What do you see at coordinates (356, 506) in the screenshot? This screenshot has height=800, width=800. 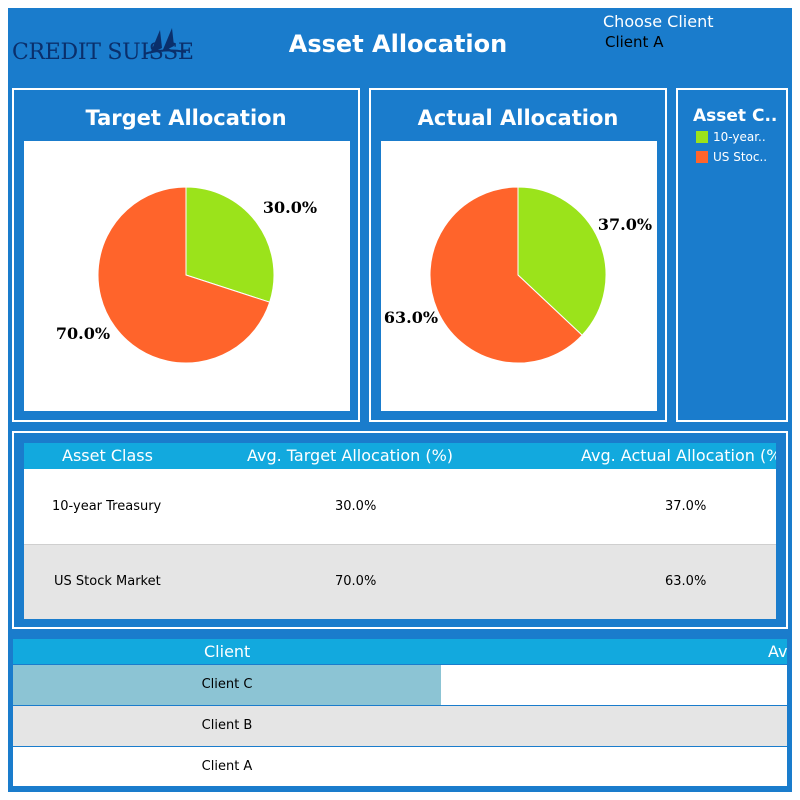 I see `cell-target: 30.0%` at bounding box center [356, 506].